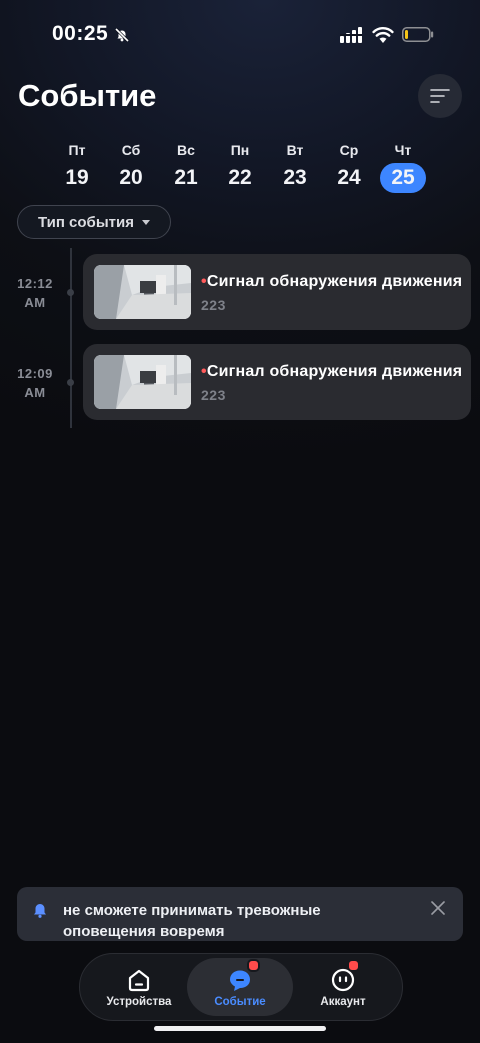 Image resolution: width=480 pixels, height=1043 pixels. I want to click on home-indicator, so click(240, 1028).